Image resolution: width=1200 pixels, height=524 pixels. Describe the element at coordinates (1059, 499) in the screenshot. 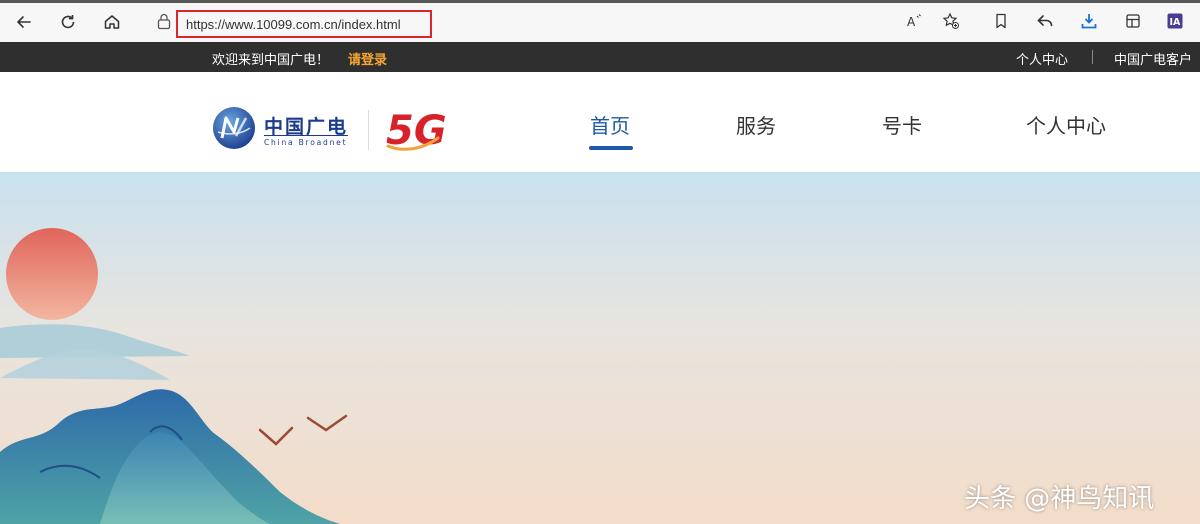

I see `watermark-text: 头条 @神鸟知讯` at that location.